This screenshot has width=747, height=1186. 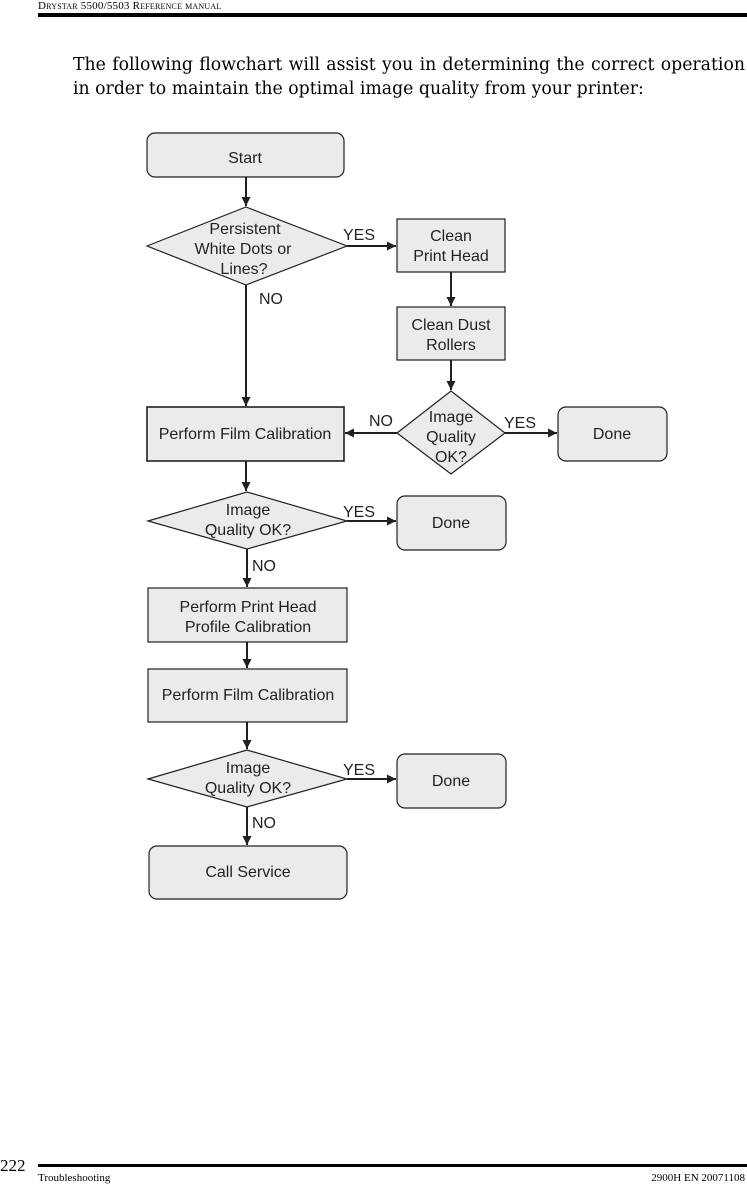 What do you see at coordinates (248, 607) in the screenshot?
I see `profile-cal-label-1: Perform Print Head` at bounding box center [248, 607].